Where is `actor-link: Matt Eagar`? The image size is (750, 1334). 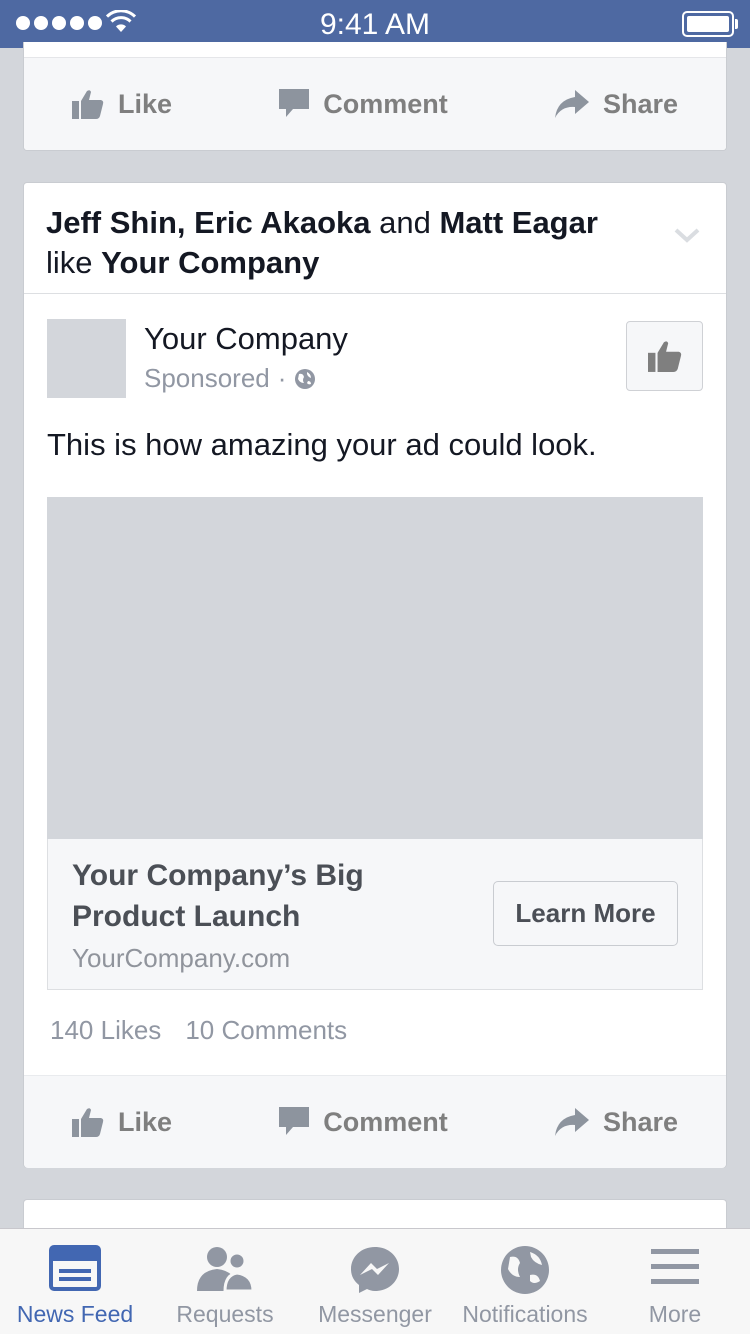
actor-link: Matt Eagar is located at coordinates (518, 222).